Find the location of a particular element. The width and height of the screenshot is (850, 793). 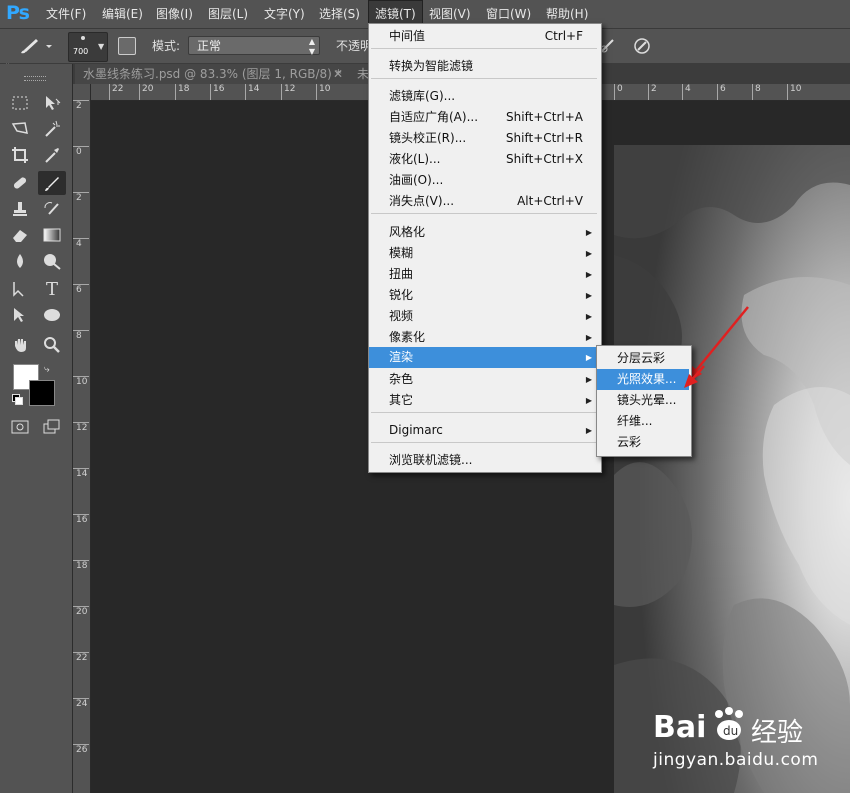

healing-brush-tool-icon is located at coordinates (20, 183).